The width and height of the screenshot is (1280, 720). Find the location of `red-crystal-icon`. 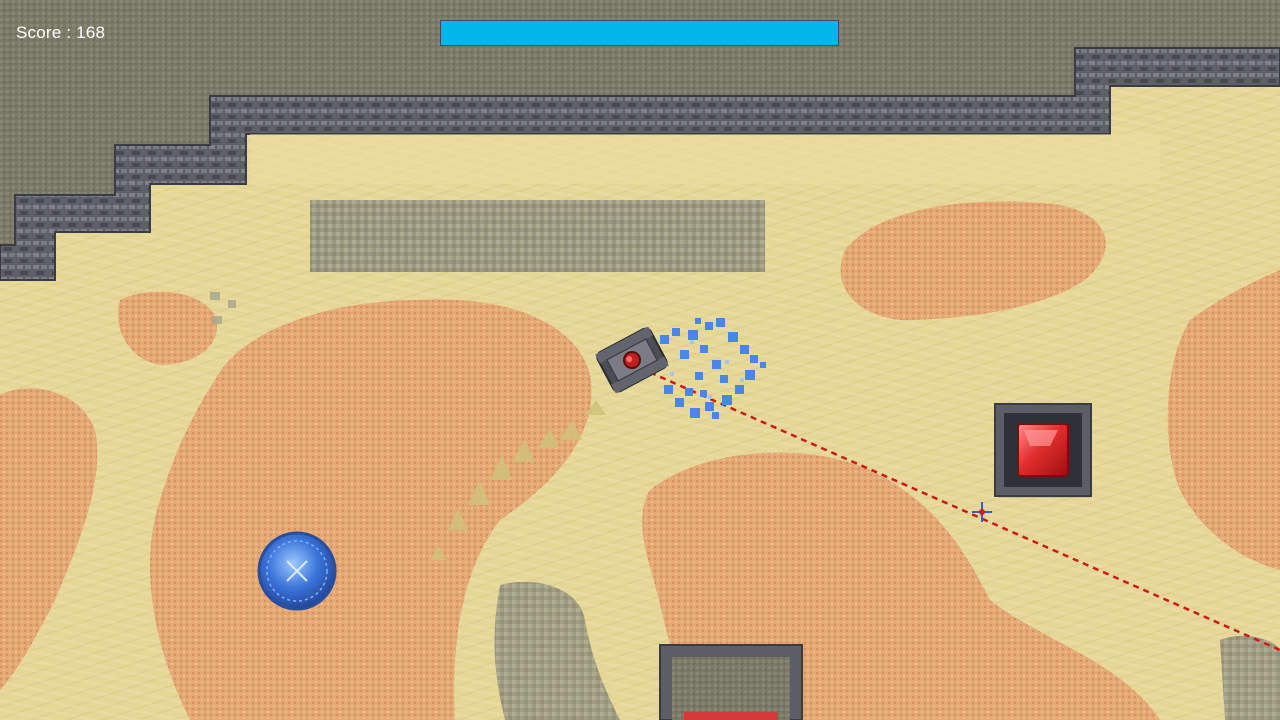

red-crystal-icon is located at coordinates (1043, 450).